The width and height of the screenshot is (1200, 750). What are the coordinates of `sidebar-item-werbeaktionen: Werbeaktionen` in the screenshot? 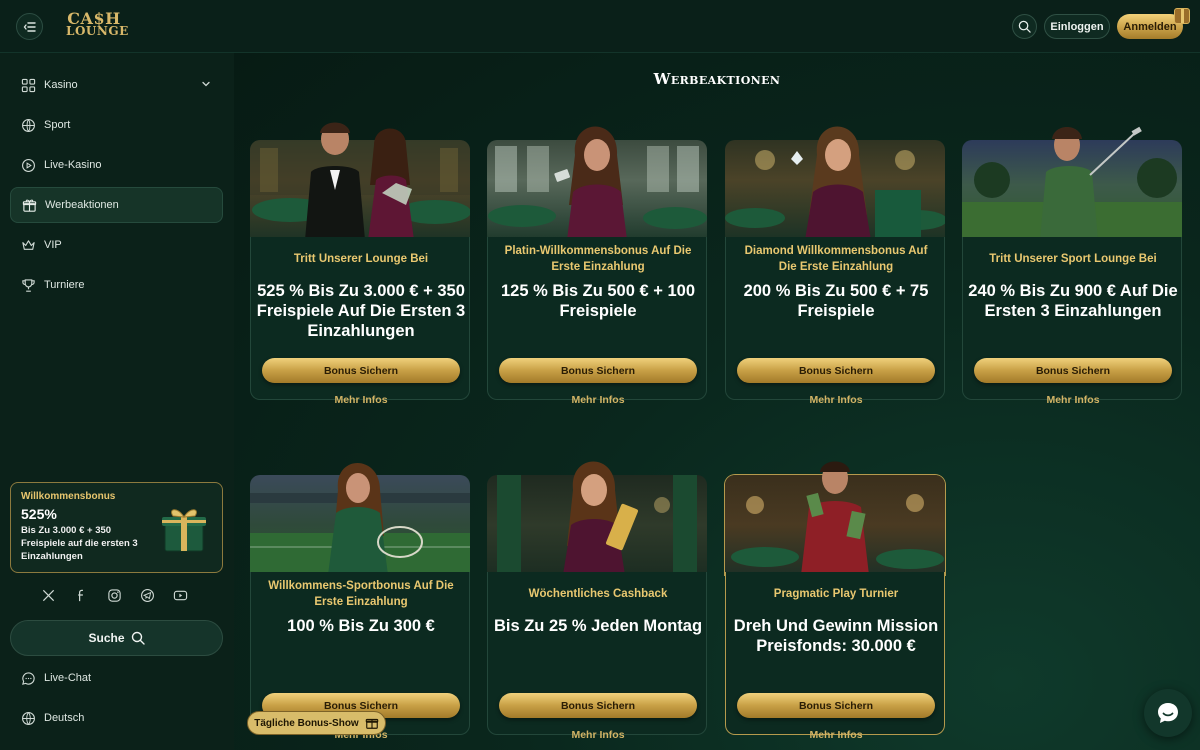 It's located at (116, 205).